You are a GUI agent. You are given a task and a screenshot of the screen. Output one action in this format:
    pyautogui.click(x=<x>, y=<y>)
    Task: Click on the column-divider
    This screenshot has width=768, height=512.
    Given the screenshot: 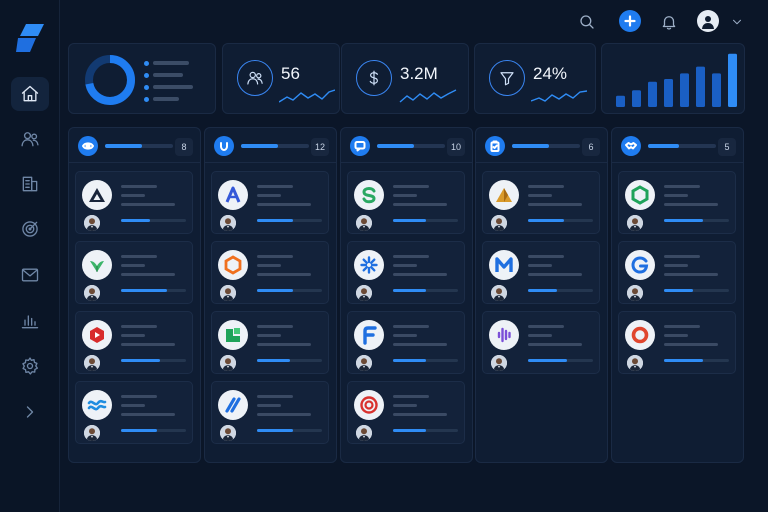 What is the action you would take?
    pyautogui.click(x=541, y=162)
    